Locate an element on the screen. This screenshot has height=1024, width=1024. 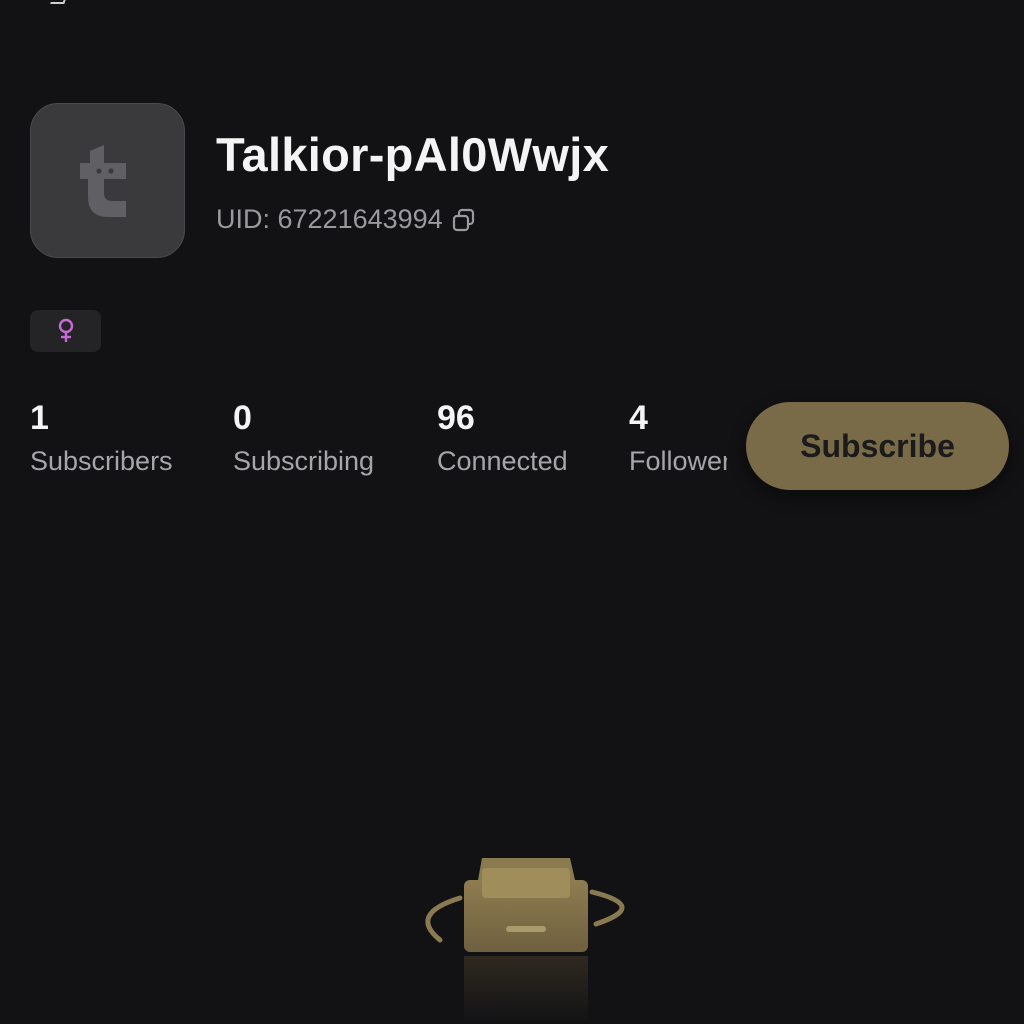
stat-value: 4 is located at coordinates (638, 418).